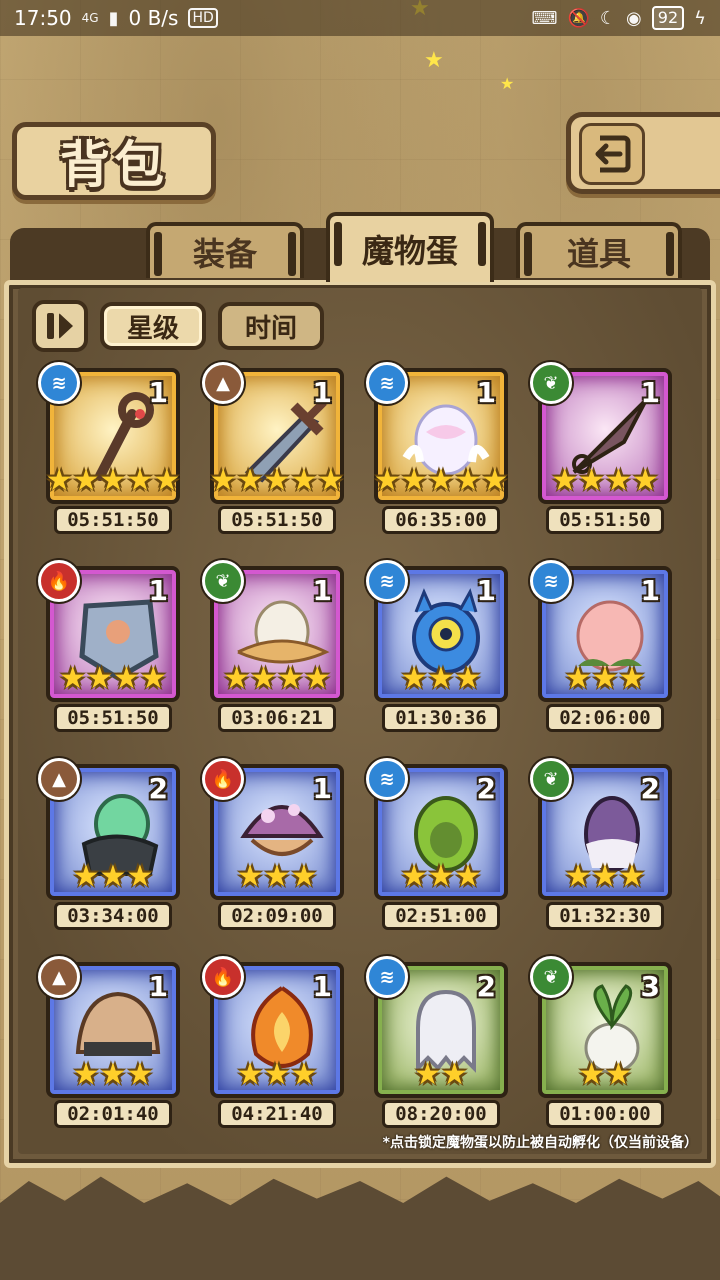 The image size is (720, 1280). What do you see at coordinates (153, 326) in the screenshot?
I see `sort-by-stars-button: 星级` at bounding box center [153, 326].